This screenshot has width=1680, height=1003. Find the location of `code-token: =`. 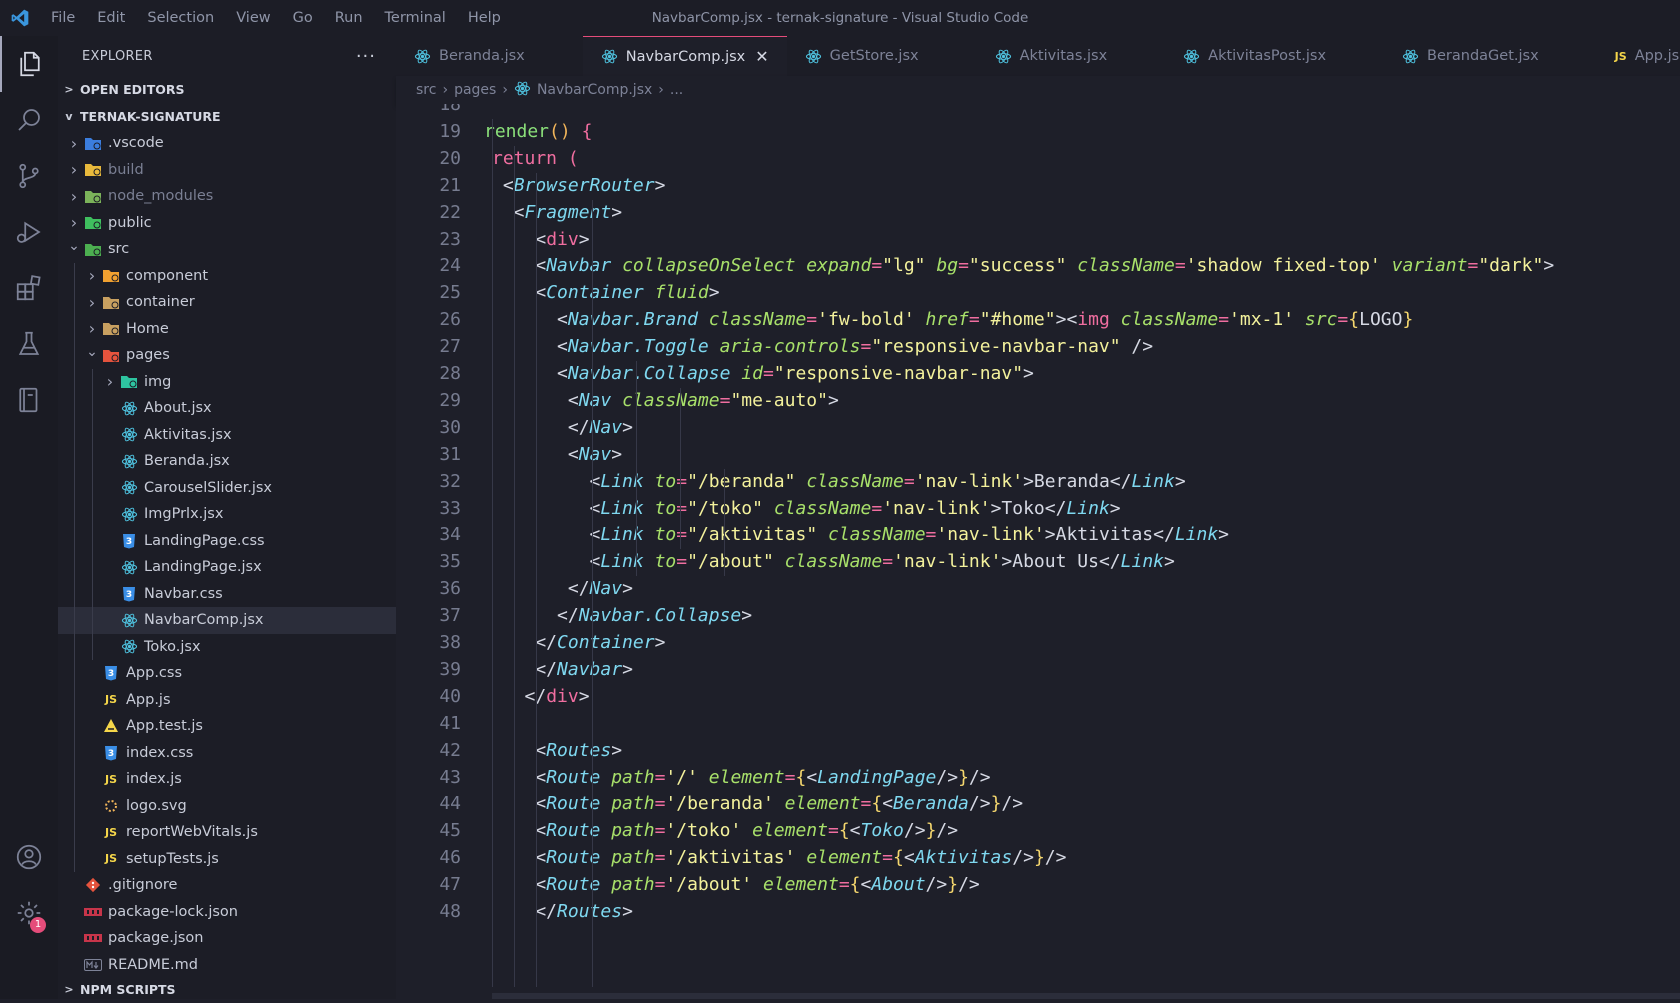

code-token: = is located at coordinates (888, 858).